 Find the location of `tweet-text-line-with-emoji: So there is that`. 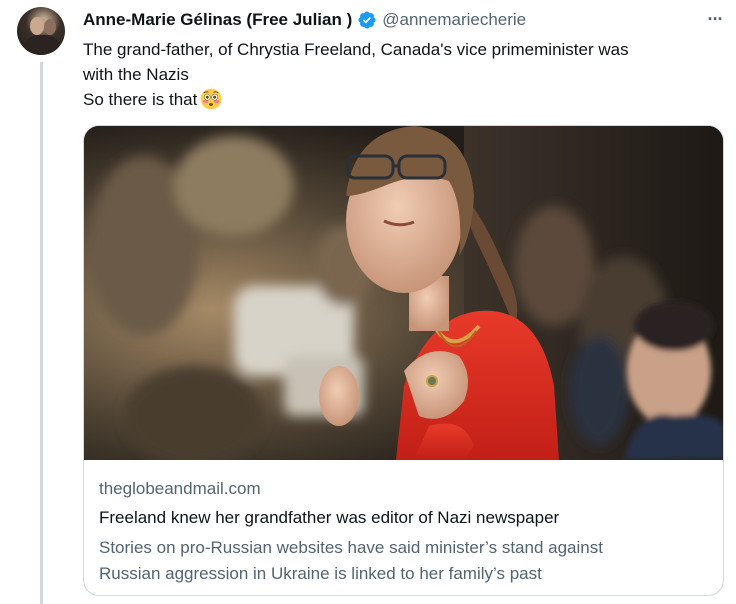

tweet-text-line-with-emoji: So there is that is located at coordinates (403, 99).